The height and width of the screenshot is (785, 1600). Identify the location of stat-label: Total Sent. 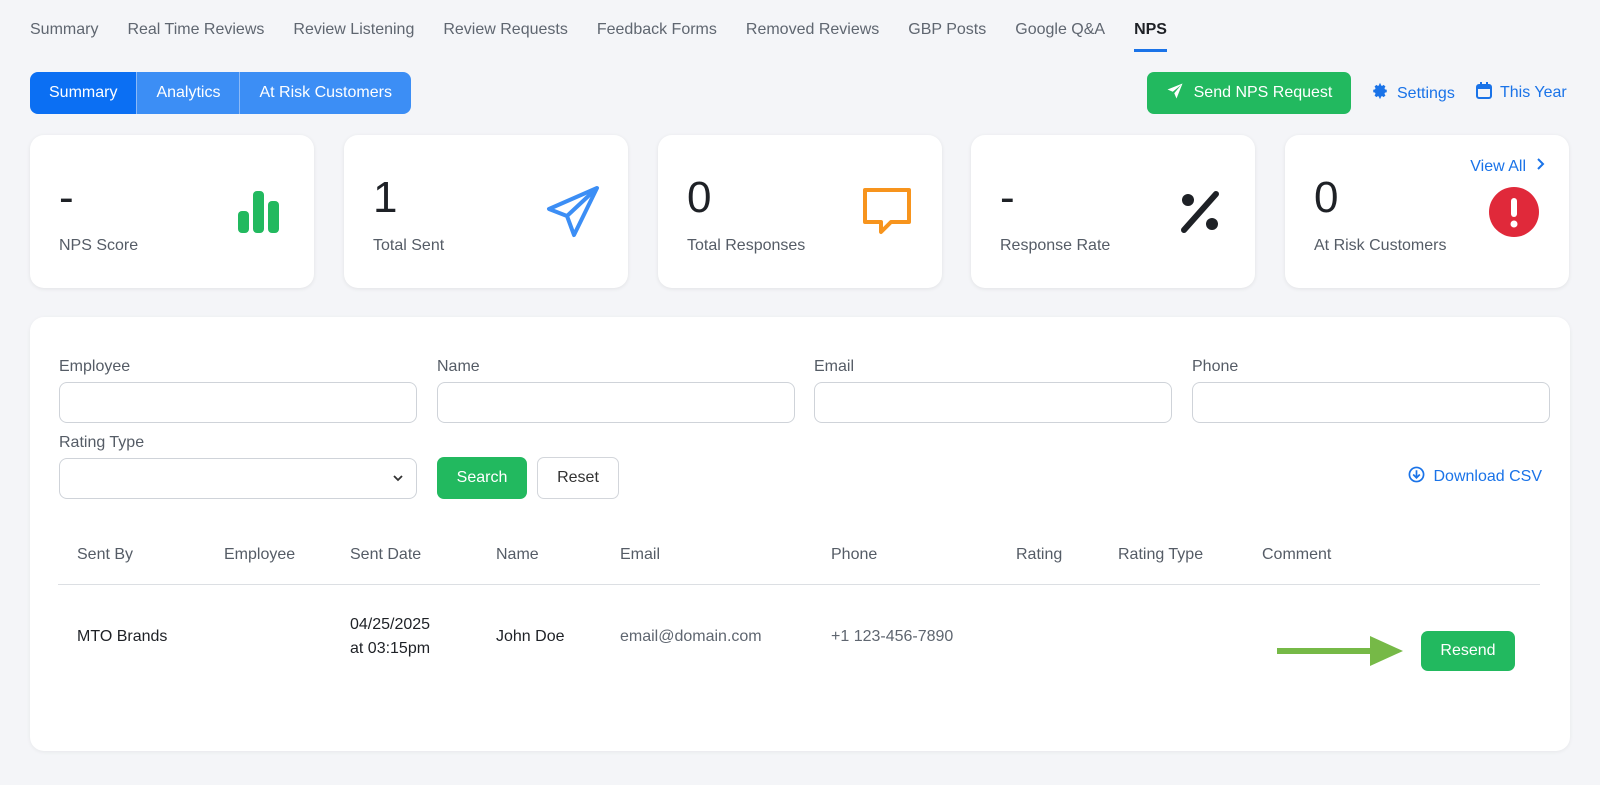
(409, 245).